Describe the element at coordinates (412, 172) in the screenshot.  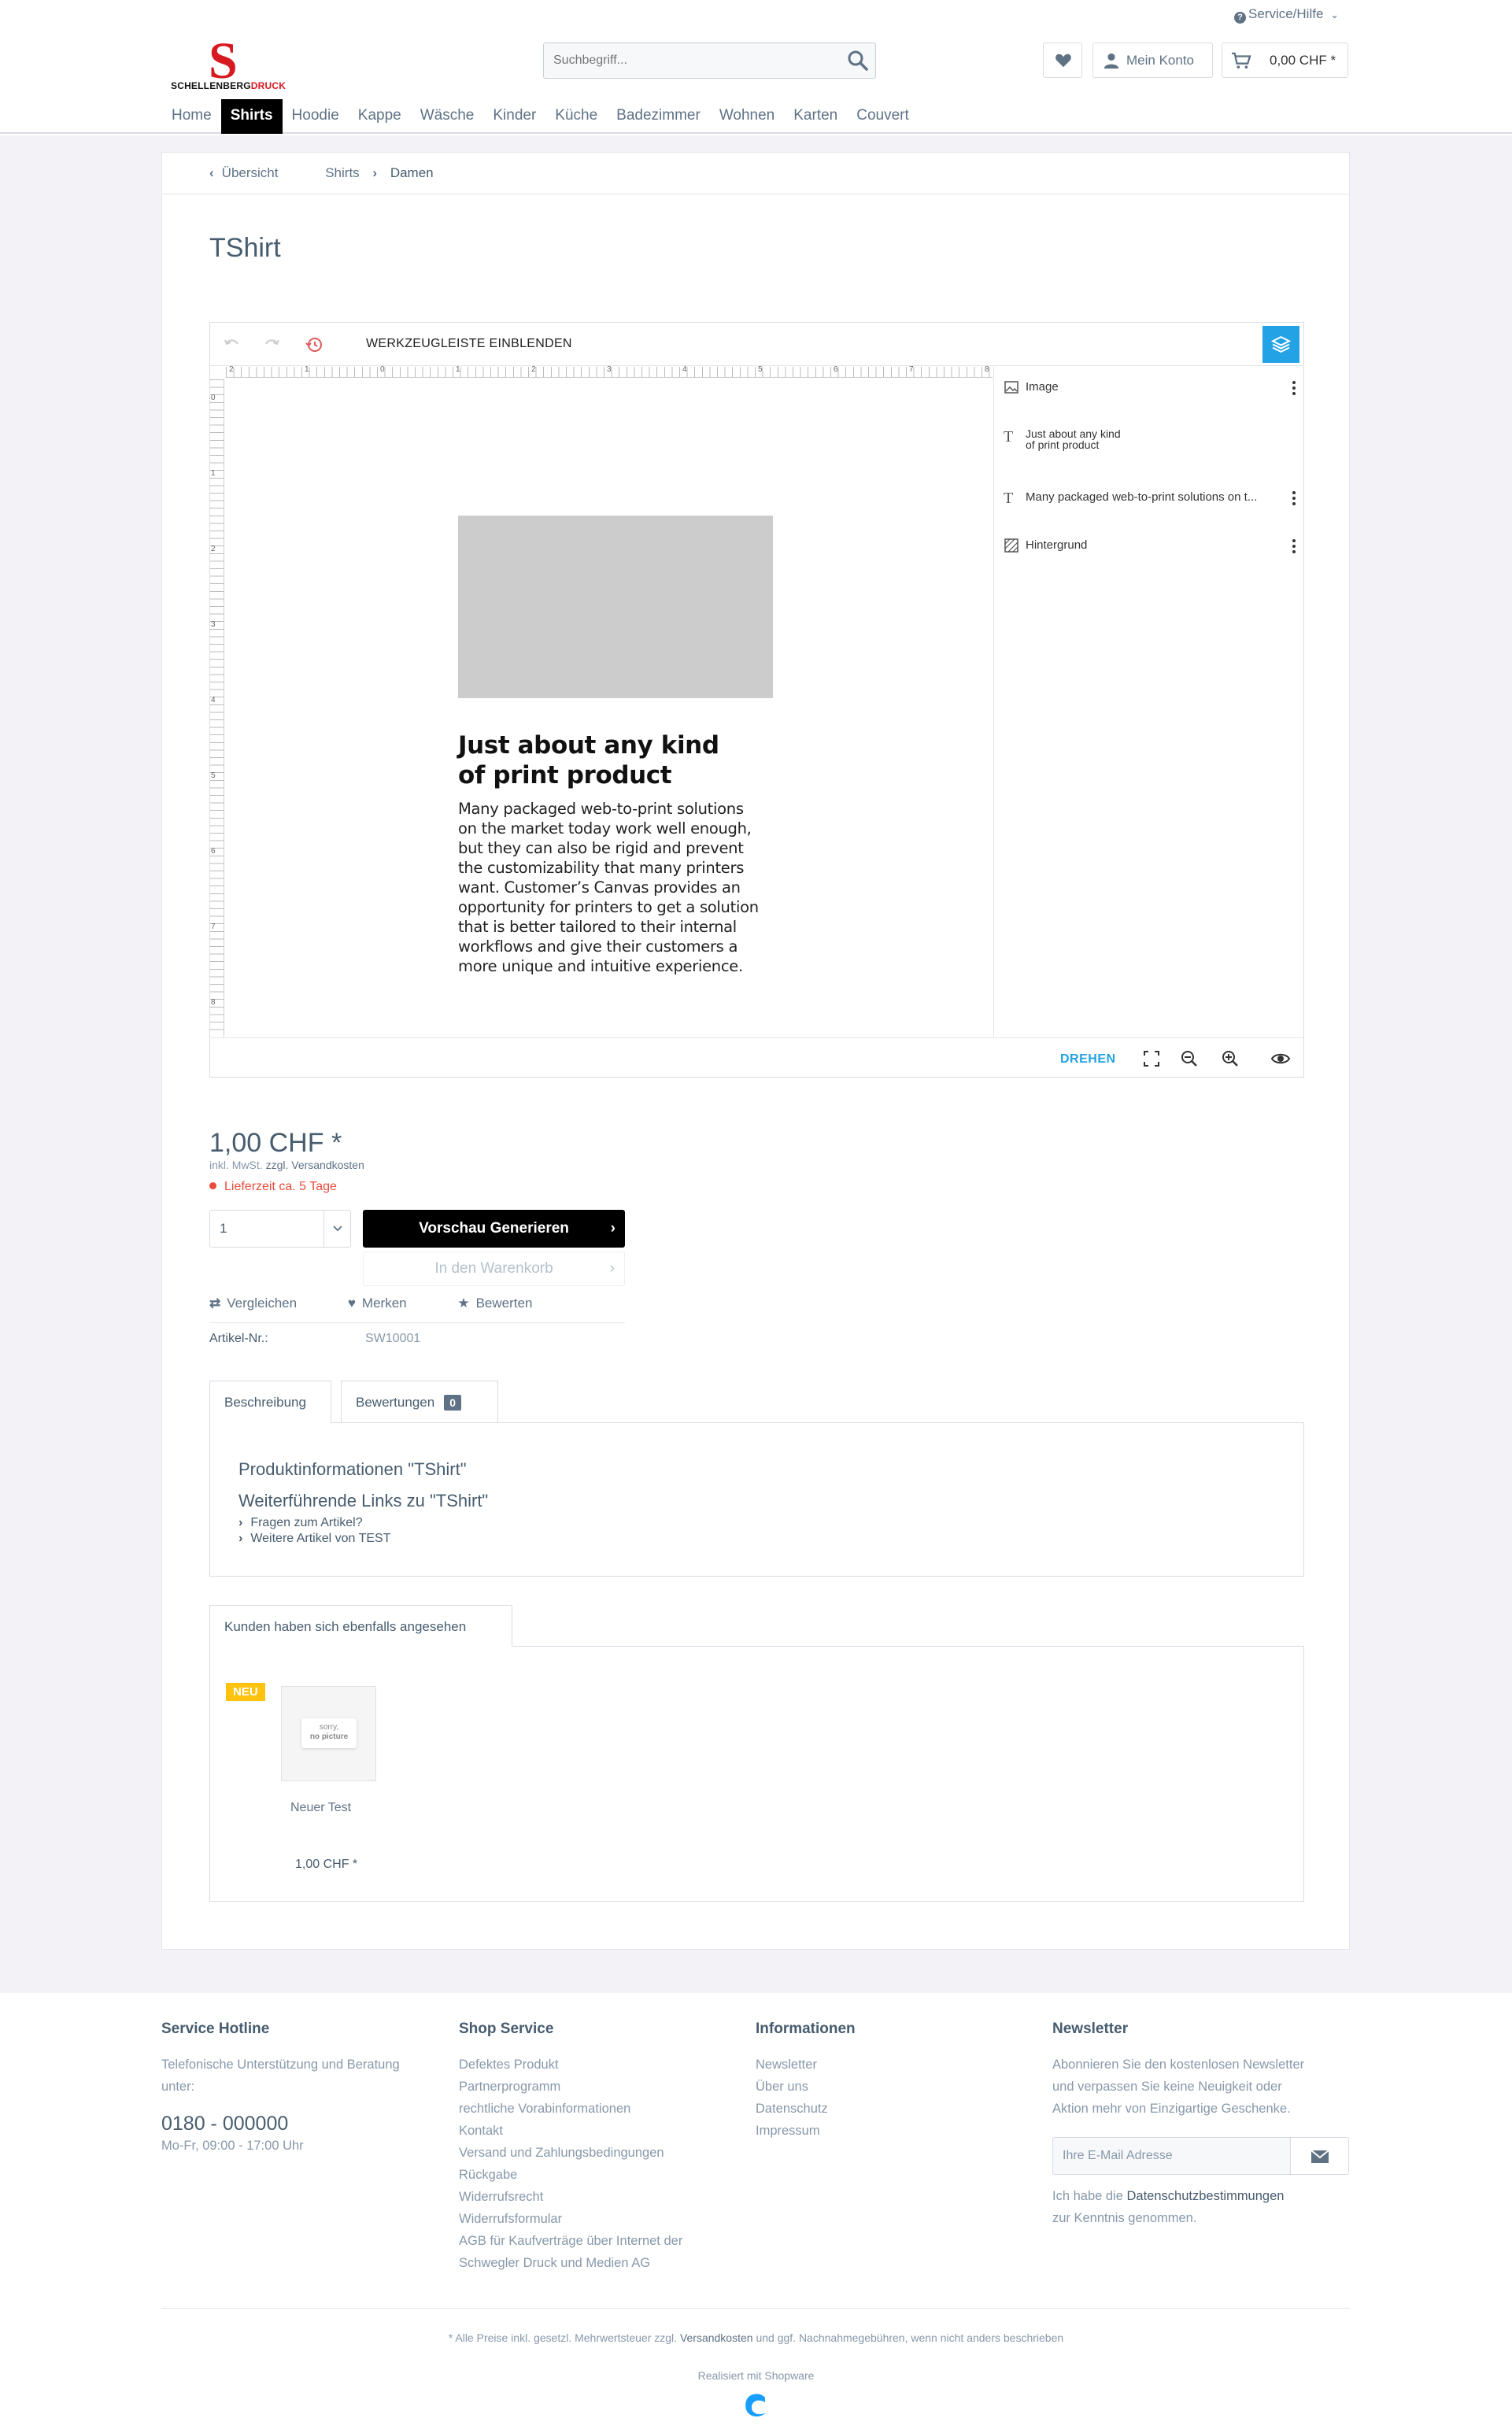
I see `breadcrumb-damen: Damen` at that location.